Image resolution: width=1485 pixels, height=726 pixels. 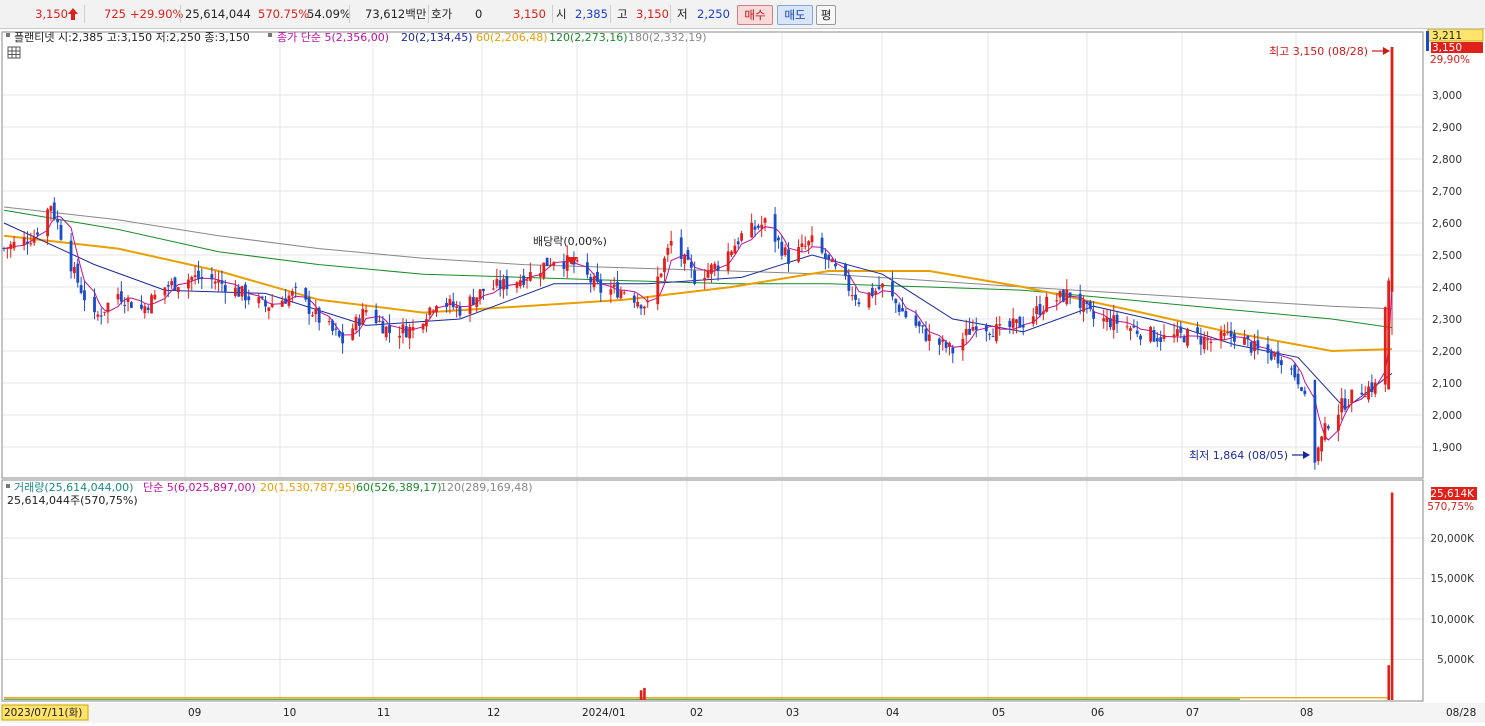 I want to click on ma60-legend: 60(2,206,48), so click(x=512, y=37).